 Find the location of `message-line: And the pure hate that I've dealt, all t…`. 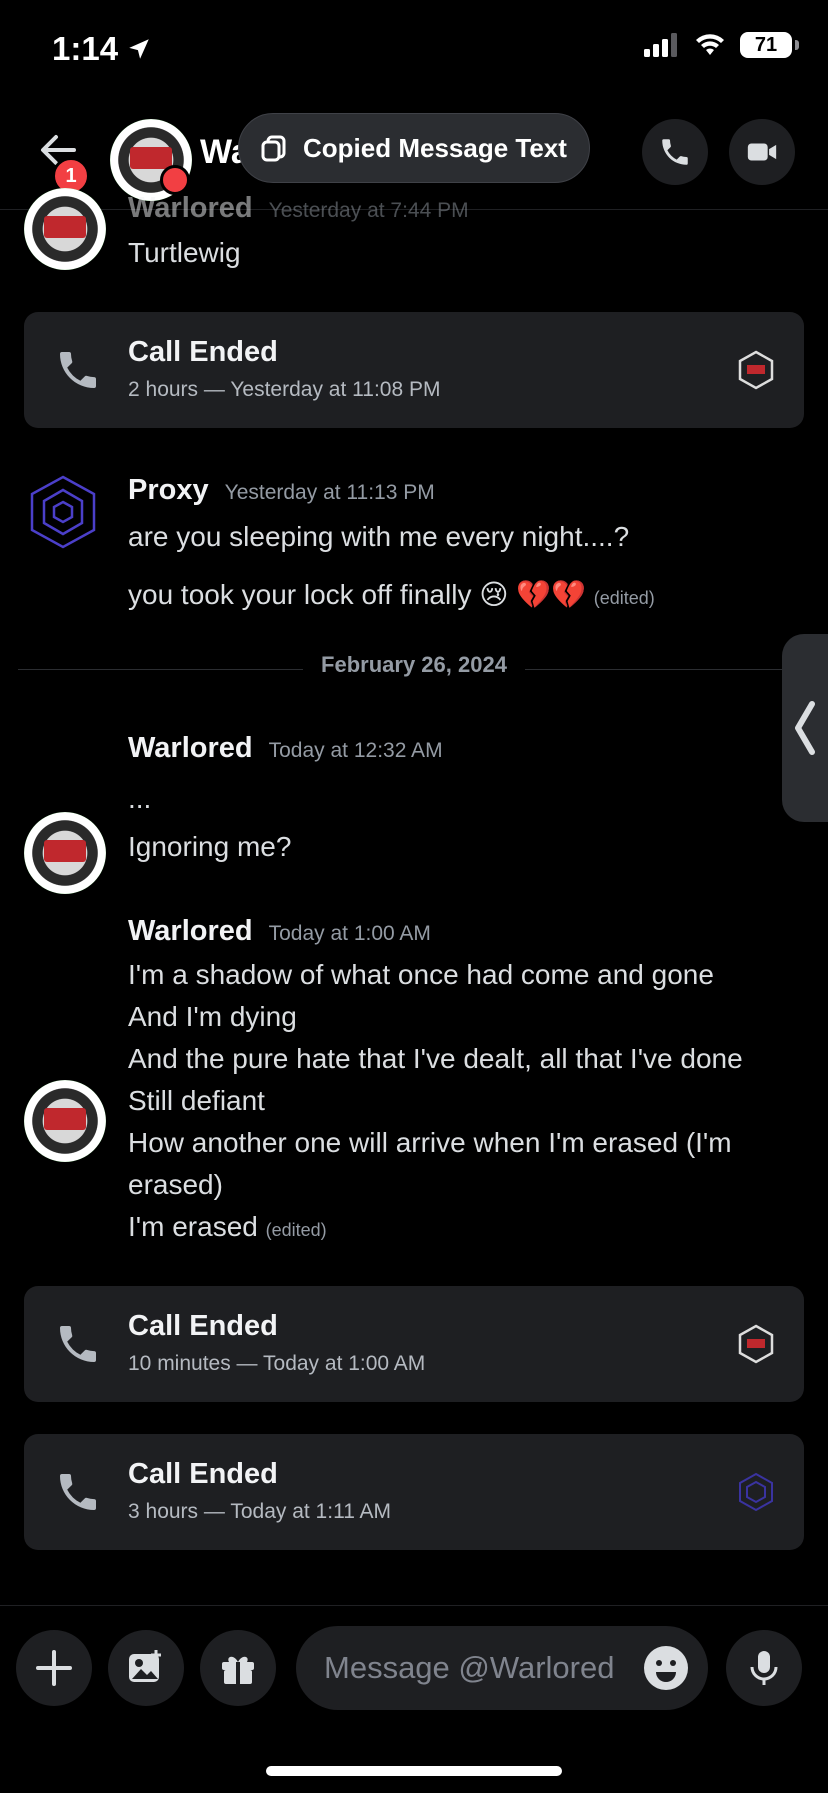

message-line: And the pure hate that I've dealt, all t… is located at coordinates (435, 1058).